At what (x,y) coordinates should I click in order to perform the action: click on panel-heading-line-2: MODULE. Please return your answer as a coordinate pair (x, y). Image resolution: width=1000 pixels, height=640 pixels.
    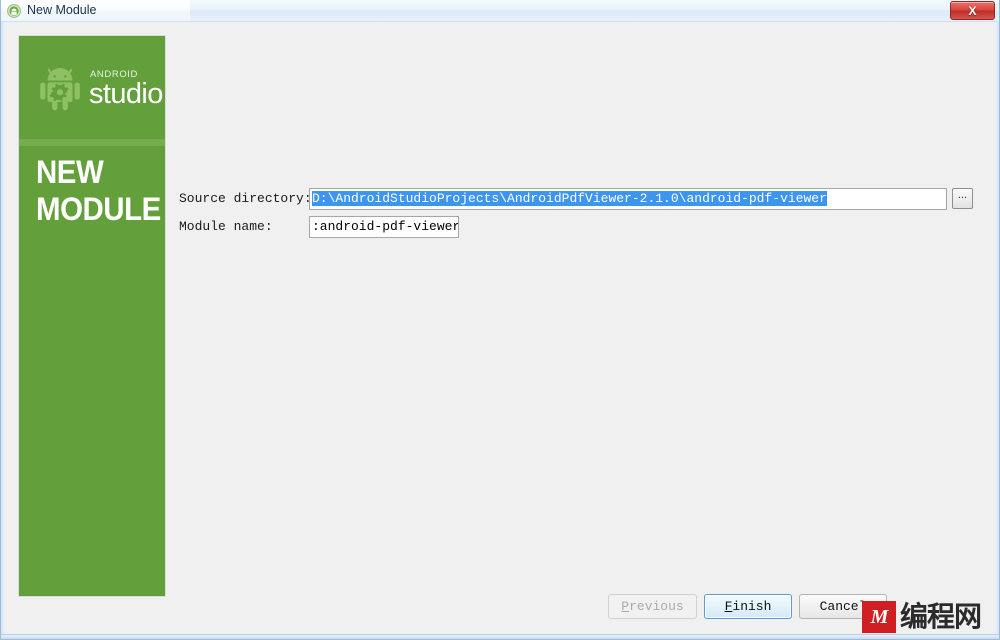
    Looking at the image, I should click on (98, 209).